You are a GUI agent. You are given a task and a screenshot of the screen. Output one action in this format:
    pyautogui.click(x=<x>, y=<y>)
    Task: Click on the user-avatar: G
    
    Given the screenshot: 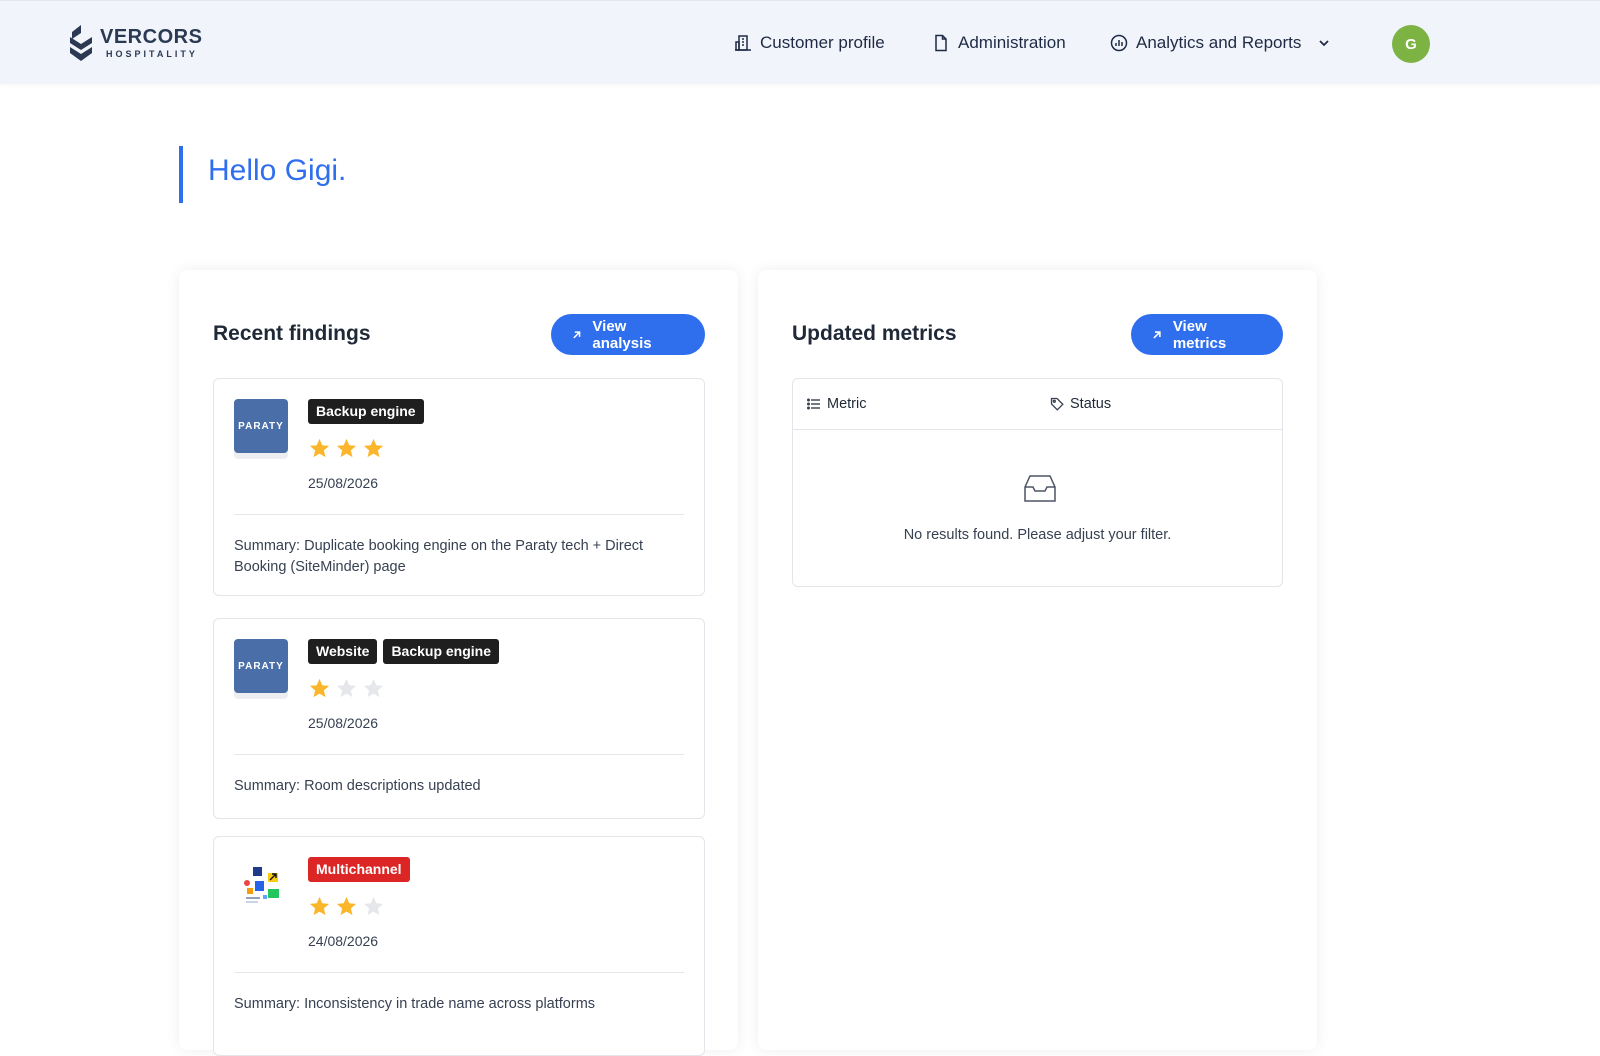 What is the action you would take?
    pyautogui.click(x=1411, y=44)
    